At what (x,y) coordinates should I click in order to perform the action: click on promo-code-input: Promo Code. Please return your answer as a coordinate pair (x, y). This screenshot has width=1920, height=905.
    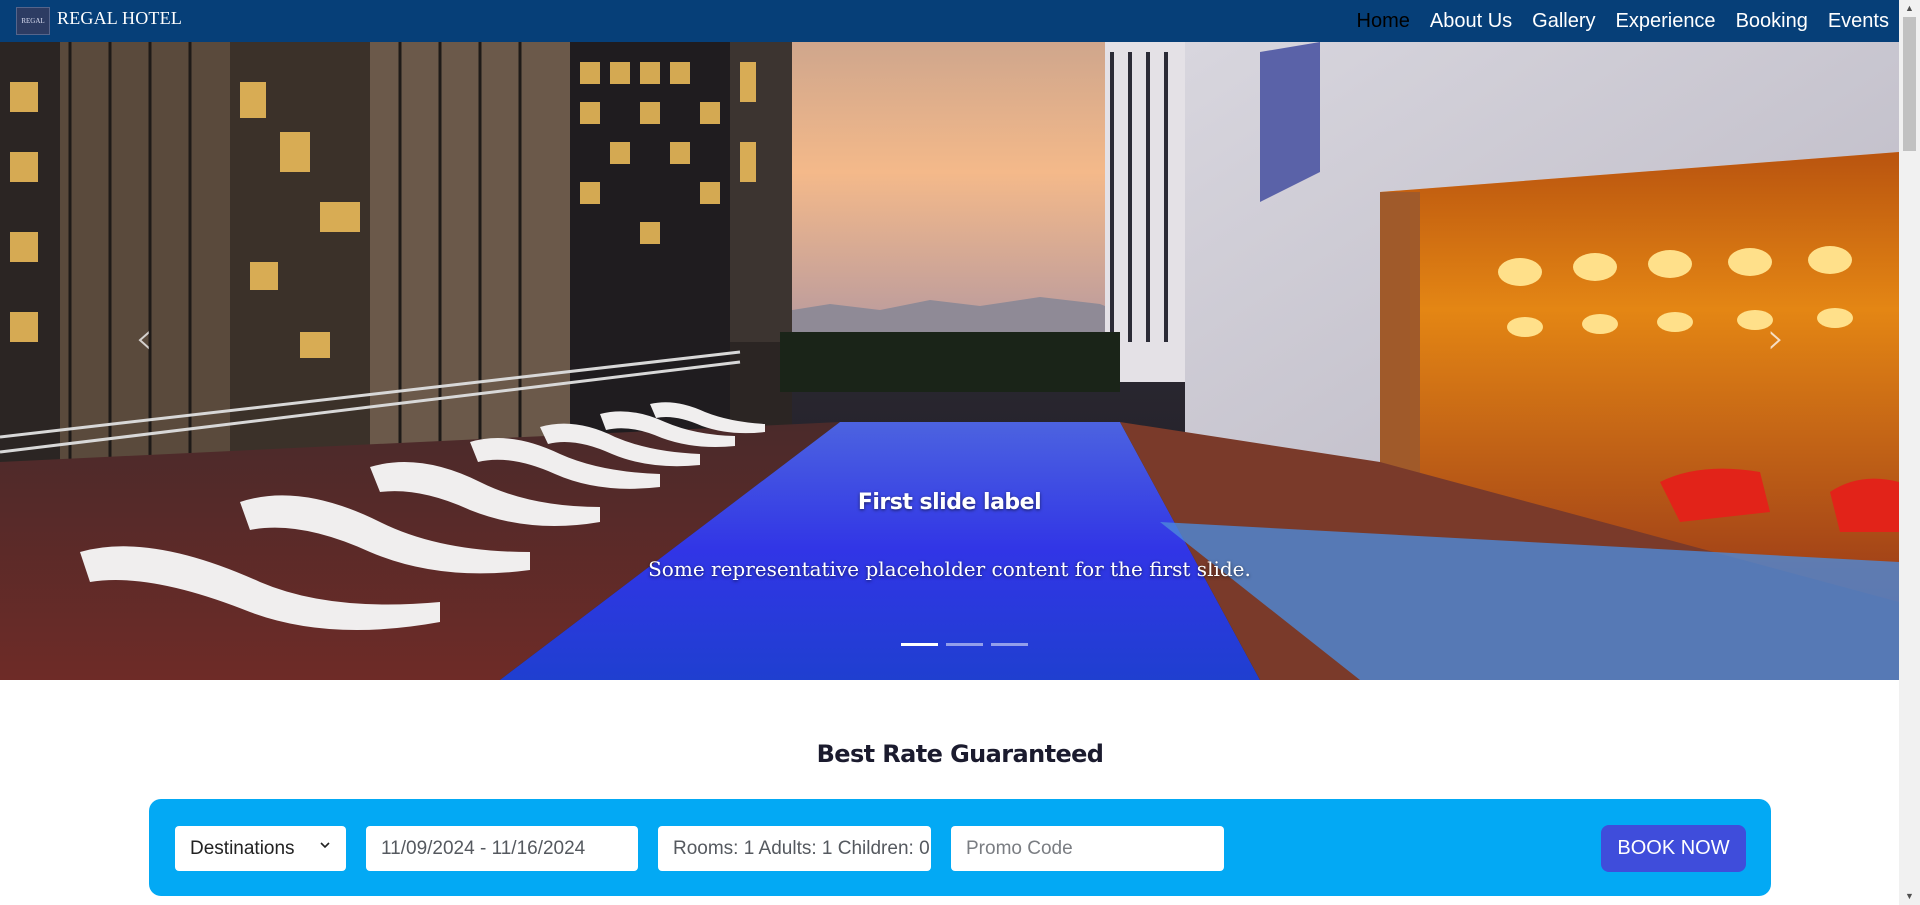
    Looking at the image, I should click on (1087, 848).